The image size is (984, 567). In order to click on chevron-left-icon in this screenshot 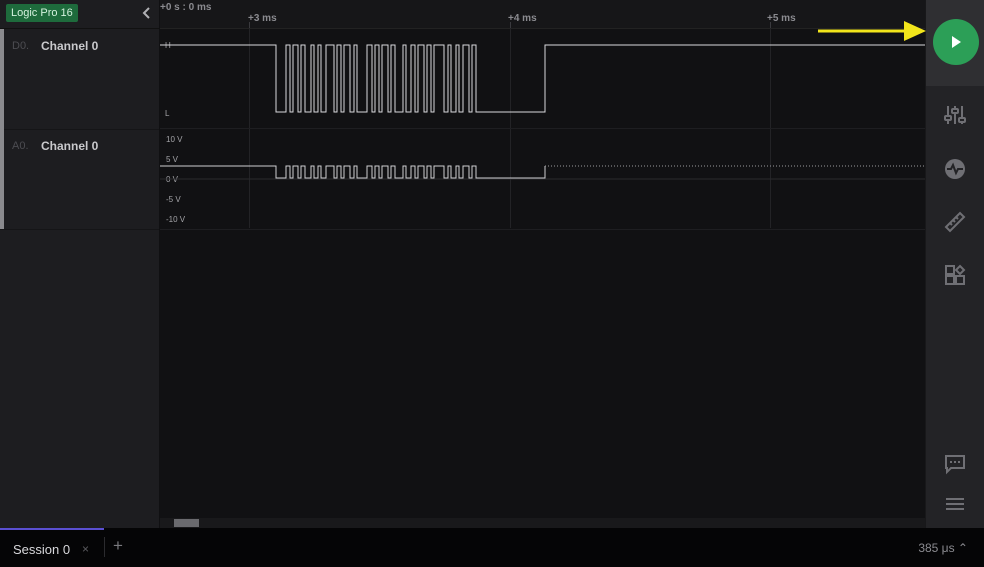, I will do `click(146, 13)`.